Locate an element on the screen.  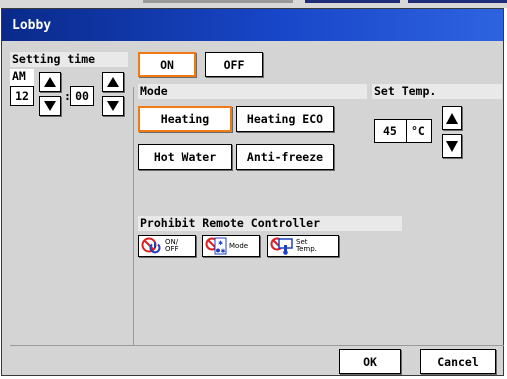
set-temp-separator is located at coordinates (406, 131).